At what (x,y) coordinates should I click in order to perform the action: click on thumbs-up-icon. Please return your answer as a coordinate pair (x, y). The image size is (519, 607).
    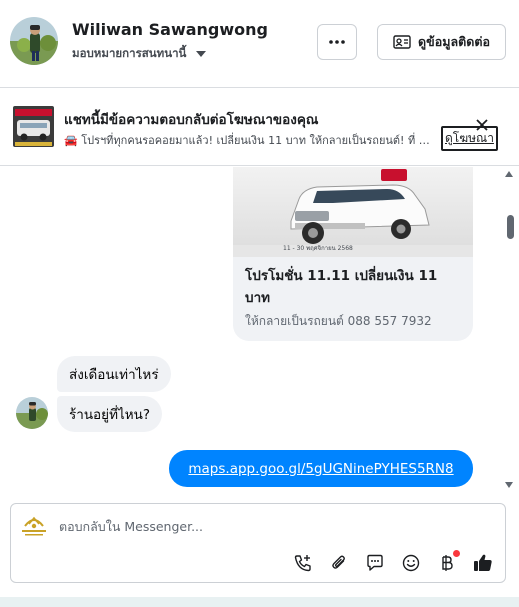
    Looking at the image, I should click on (483, 562).